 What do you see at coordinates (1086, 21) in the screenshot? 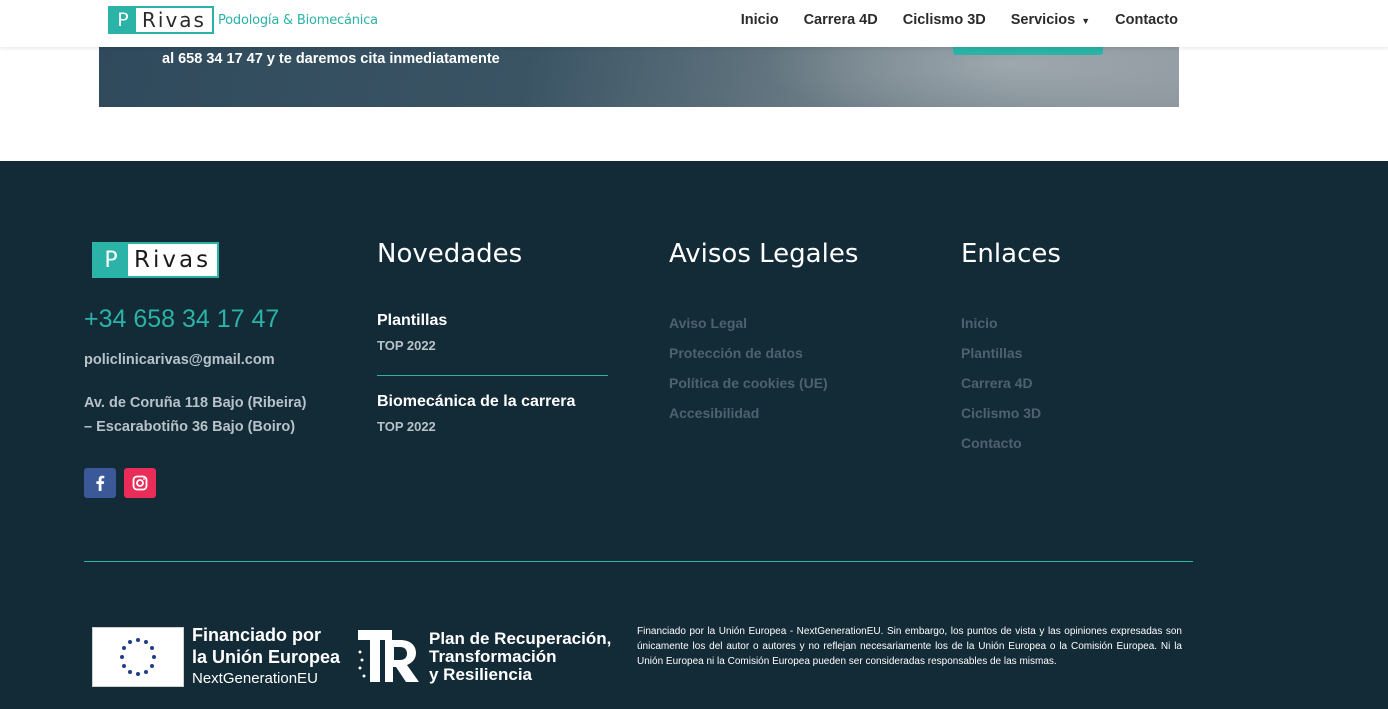
I see `chevron-down-icon: ▼` at bounding box center [1086, 21].